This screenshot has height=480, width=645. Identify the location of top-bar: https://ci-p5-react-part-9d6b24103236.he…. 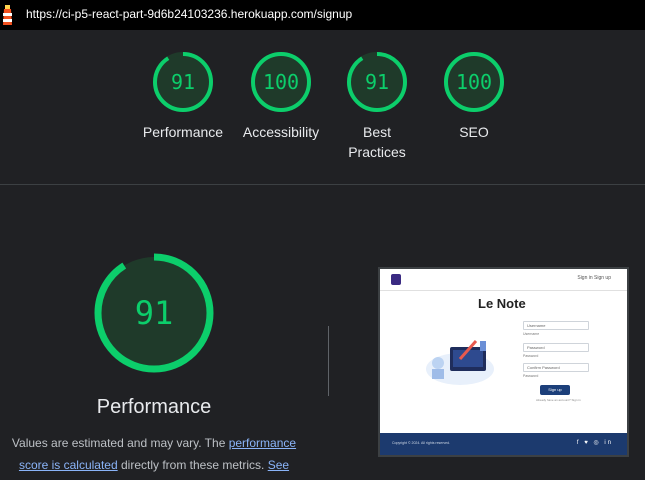
(322, 15).